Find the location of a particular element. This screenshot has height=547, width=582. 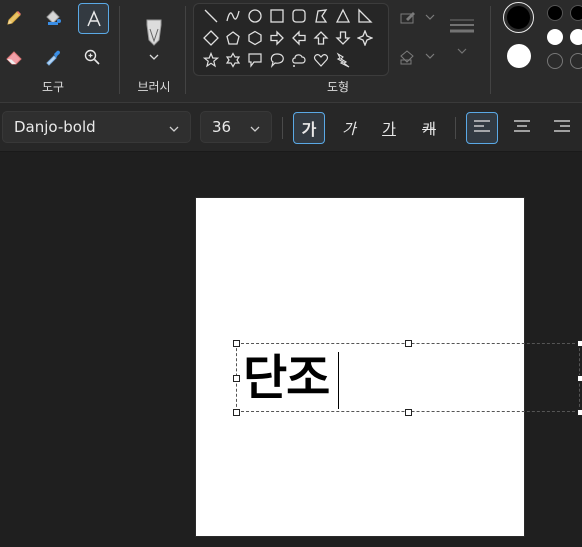

arrow-left-shape-icon is located at coordinates (299, 38).